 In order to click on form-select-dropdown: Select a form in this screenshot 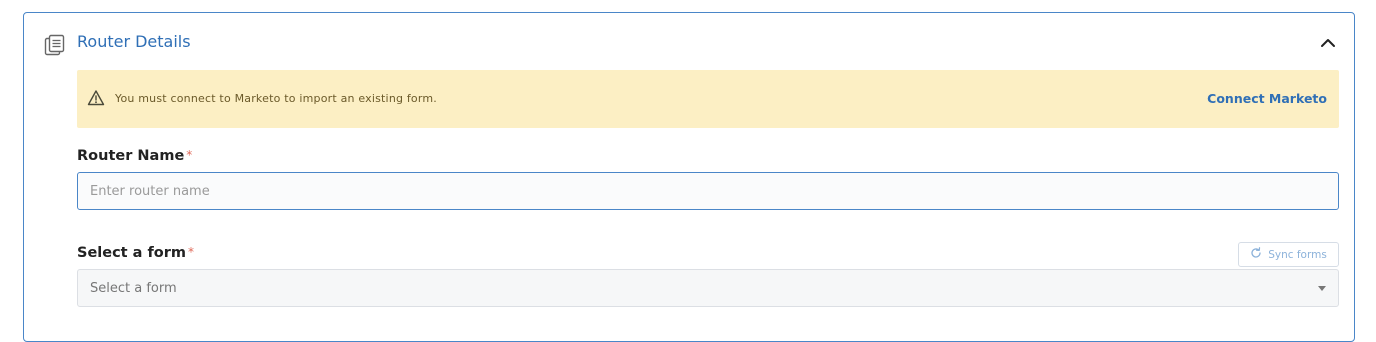, I will do `click(708, 288)`.